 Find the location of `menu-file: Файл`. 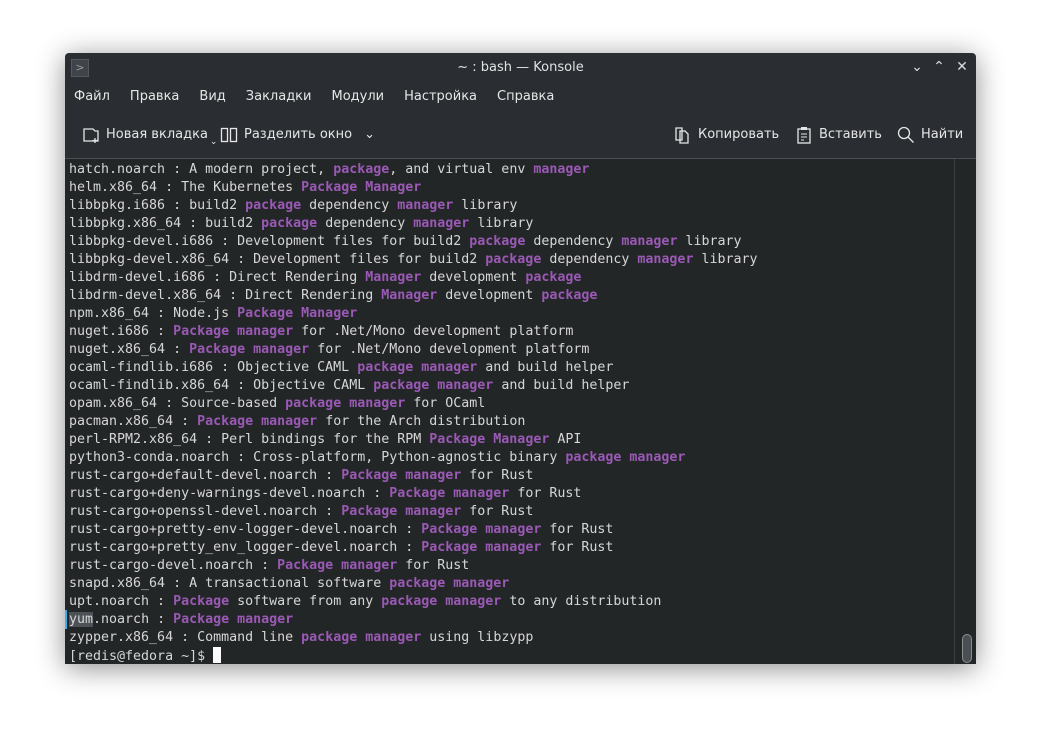

menu-file: Файл is located at coordinates (92, 97).